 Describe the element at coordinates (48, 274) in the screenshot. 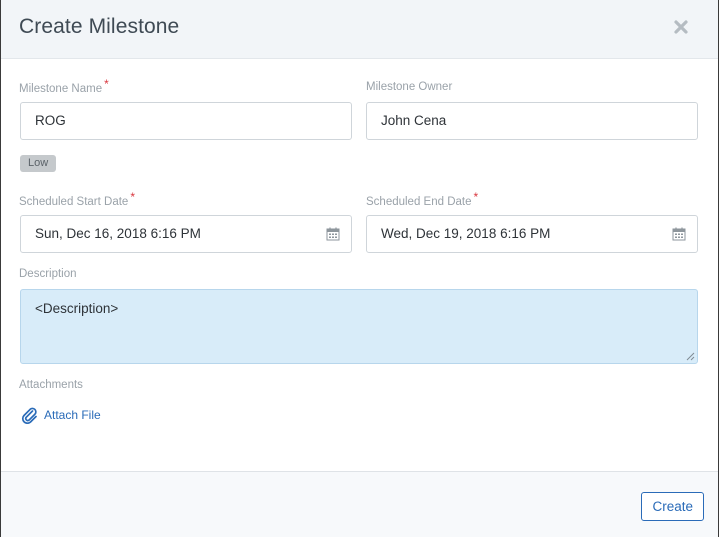

I see `description-label: Description` at that location.